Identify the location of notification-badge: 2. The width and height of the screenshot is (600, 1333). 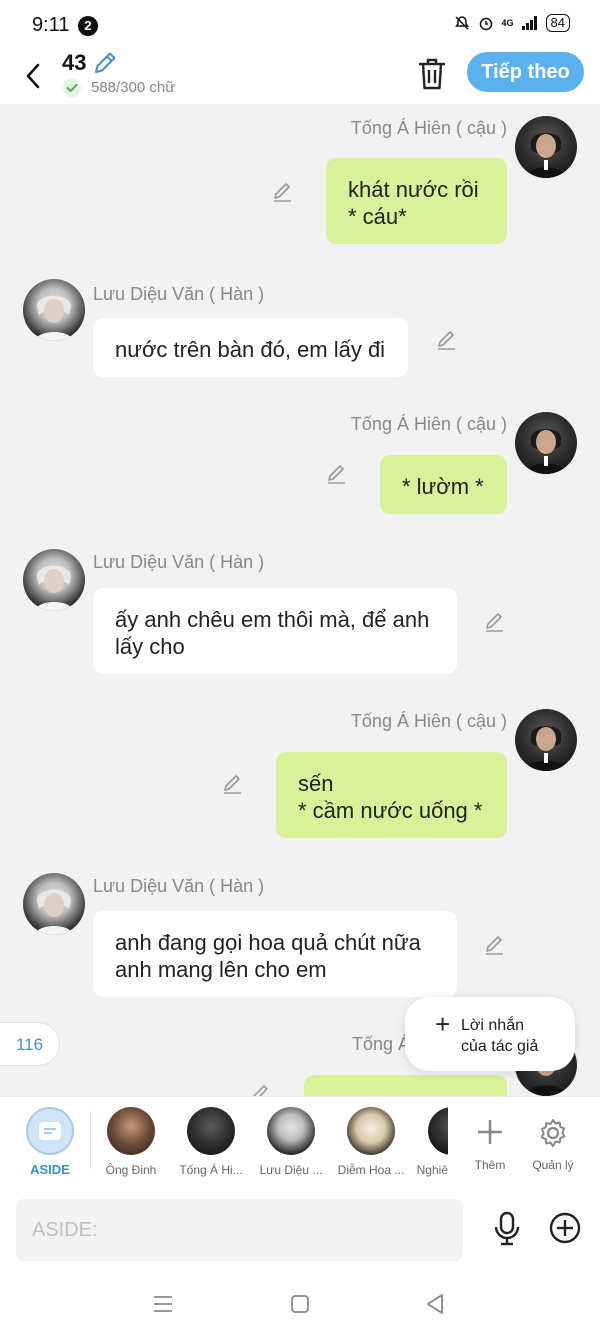
(88, 26).